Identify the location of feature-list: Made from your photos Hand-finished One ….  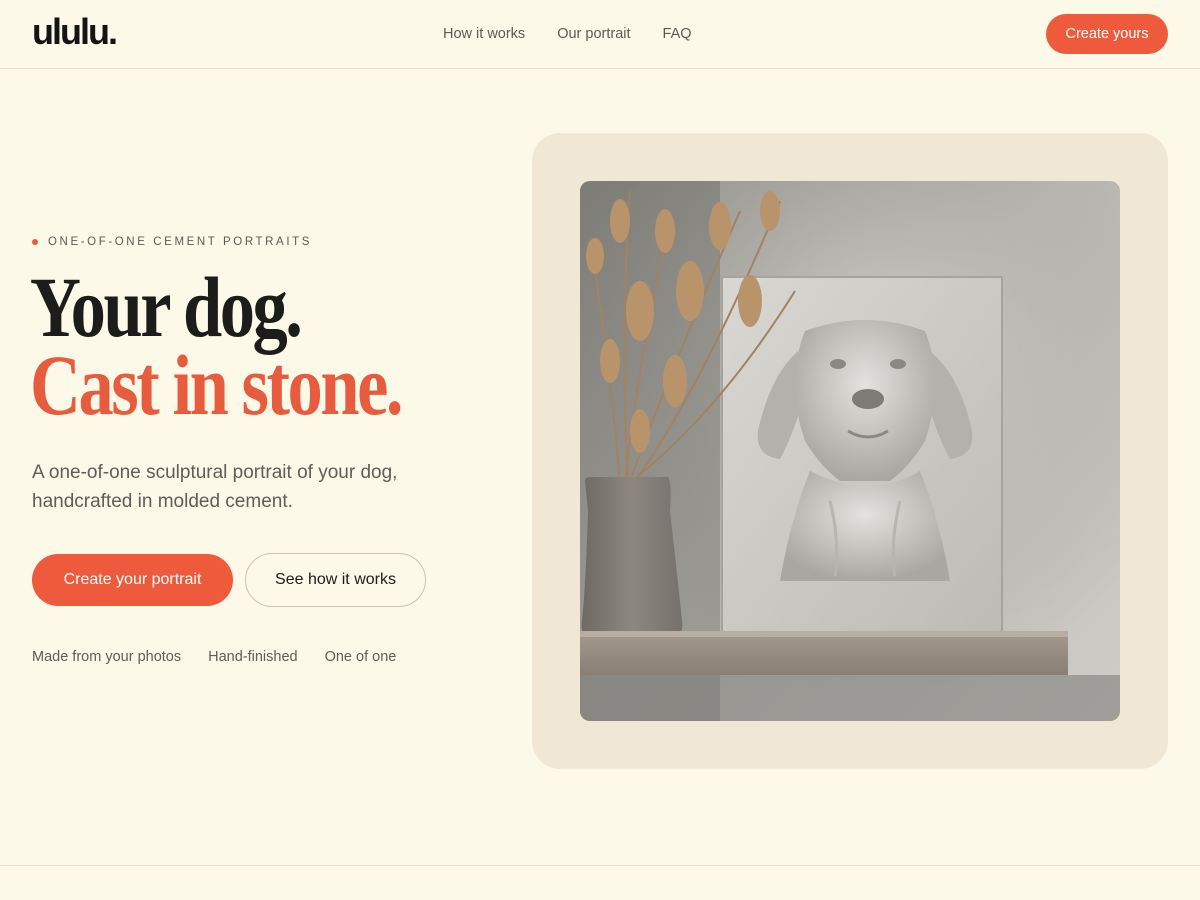
(214, 657).